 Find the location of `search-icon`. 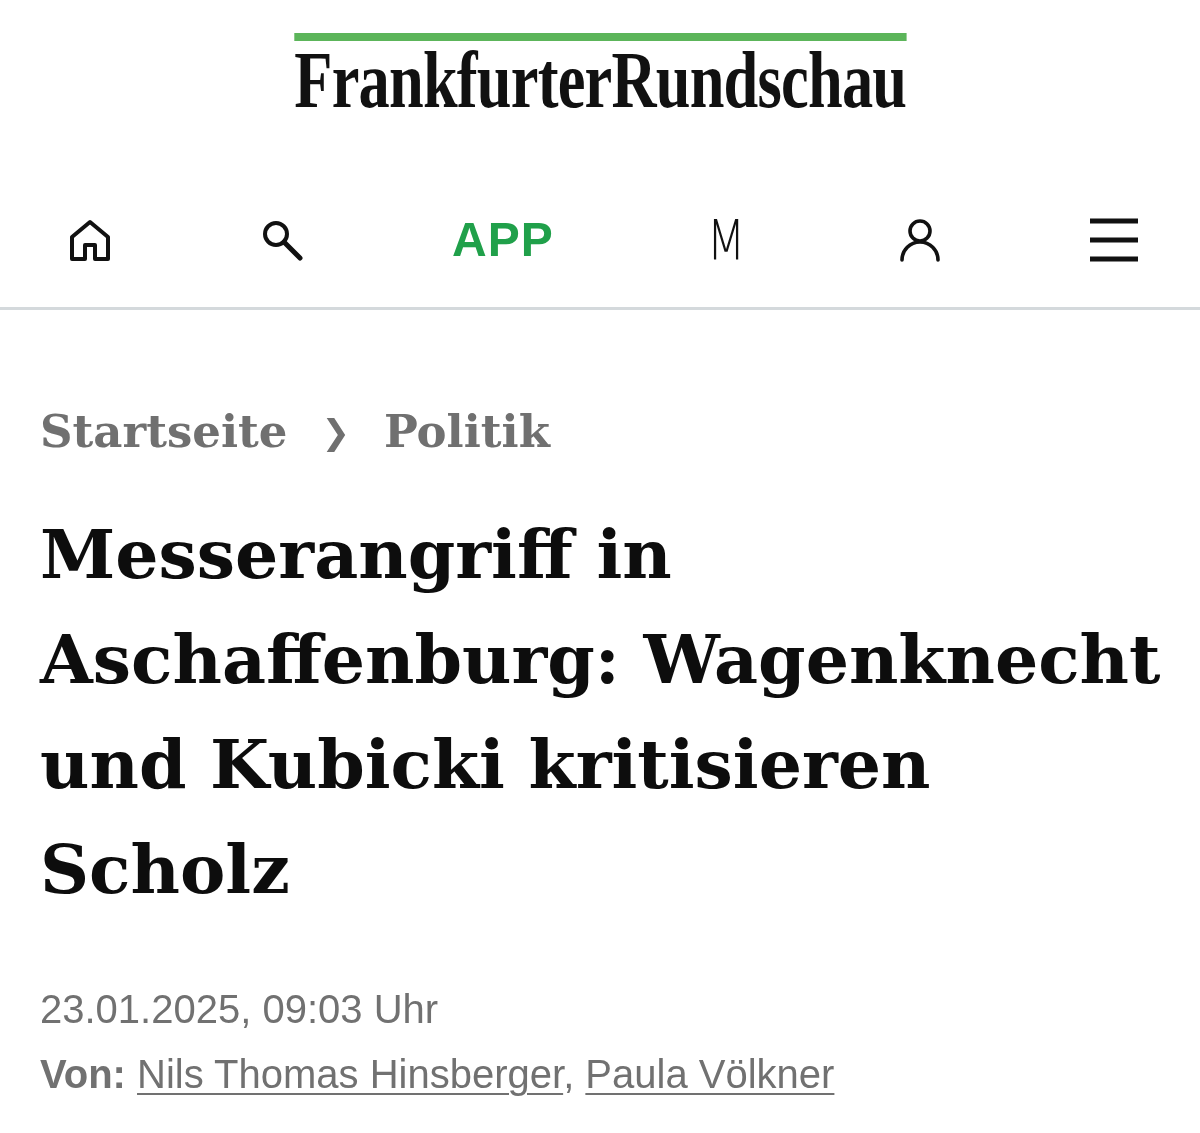

search-icon is located at coordinates (282, 240).